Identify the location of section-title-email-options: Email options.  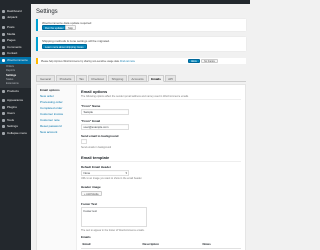
(94, 91).